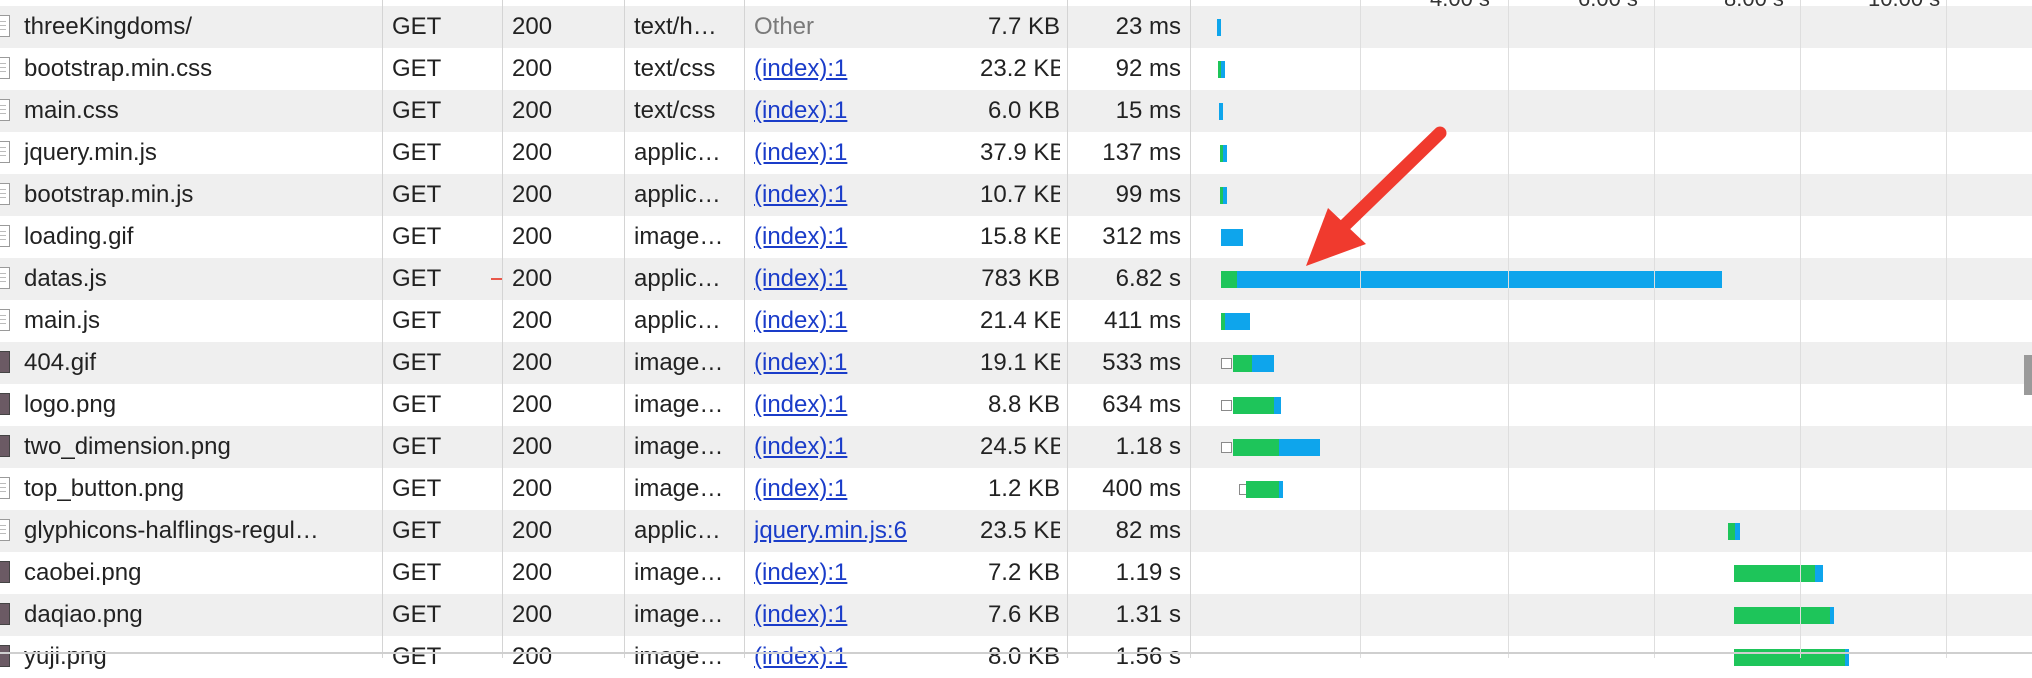 This screenshot has height=678, width=2032. I want to click on red-arrow-annotation, so click(1376, 196).